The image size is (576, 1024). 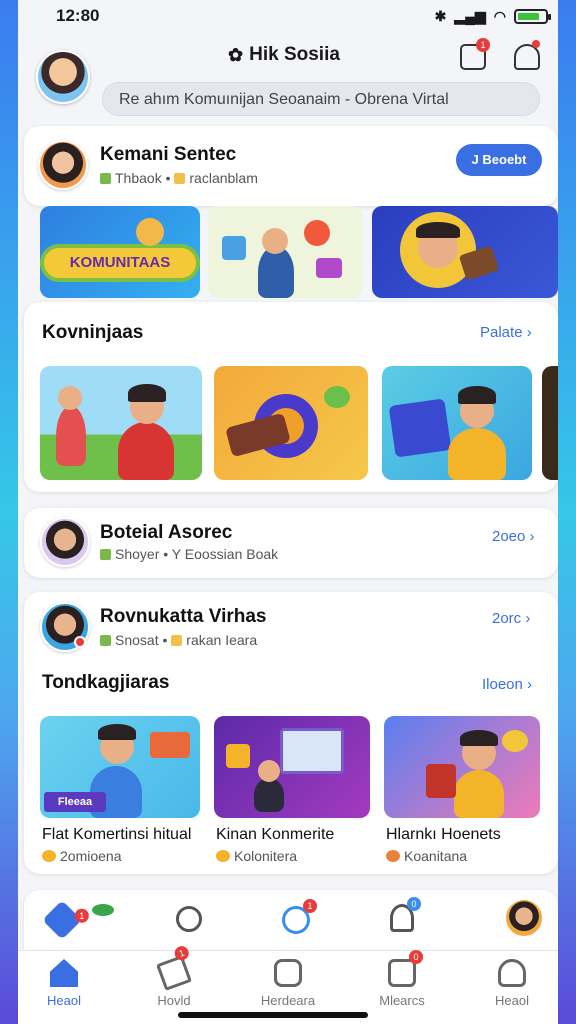 I want to click on trending-thumb-1: Fleeaa, so click(x=120, y=767).